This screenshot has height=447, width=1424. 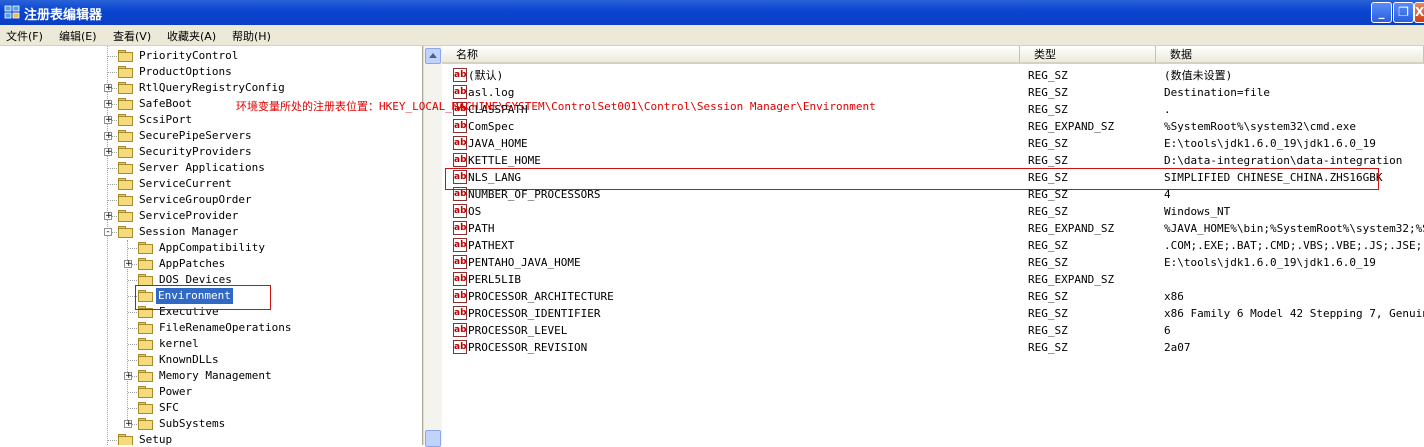 I want to click on scroll-thumb, so click(x=433, y=438).